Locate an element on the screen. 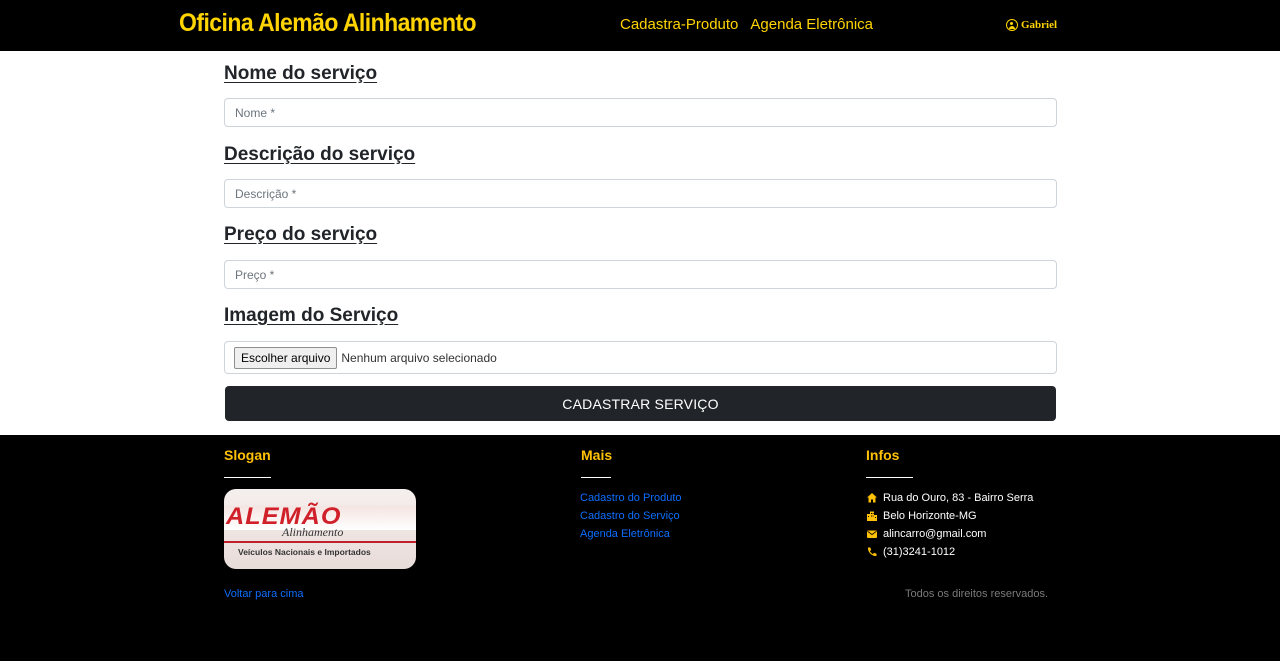 Image resolution: width=1280 pixels, height=661 pixels. logo-subtitle: Veículos Nacionais e Importados is located at coordinates (304, 552).